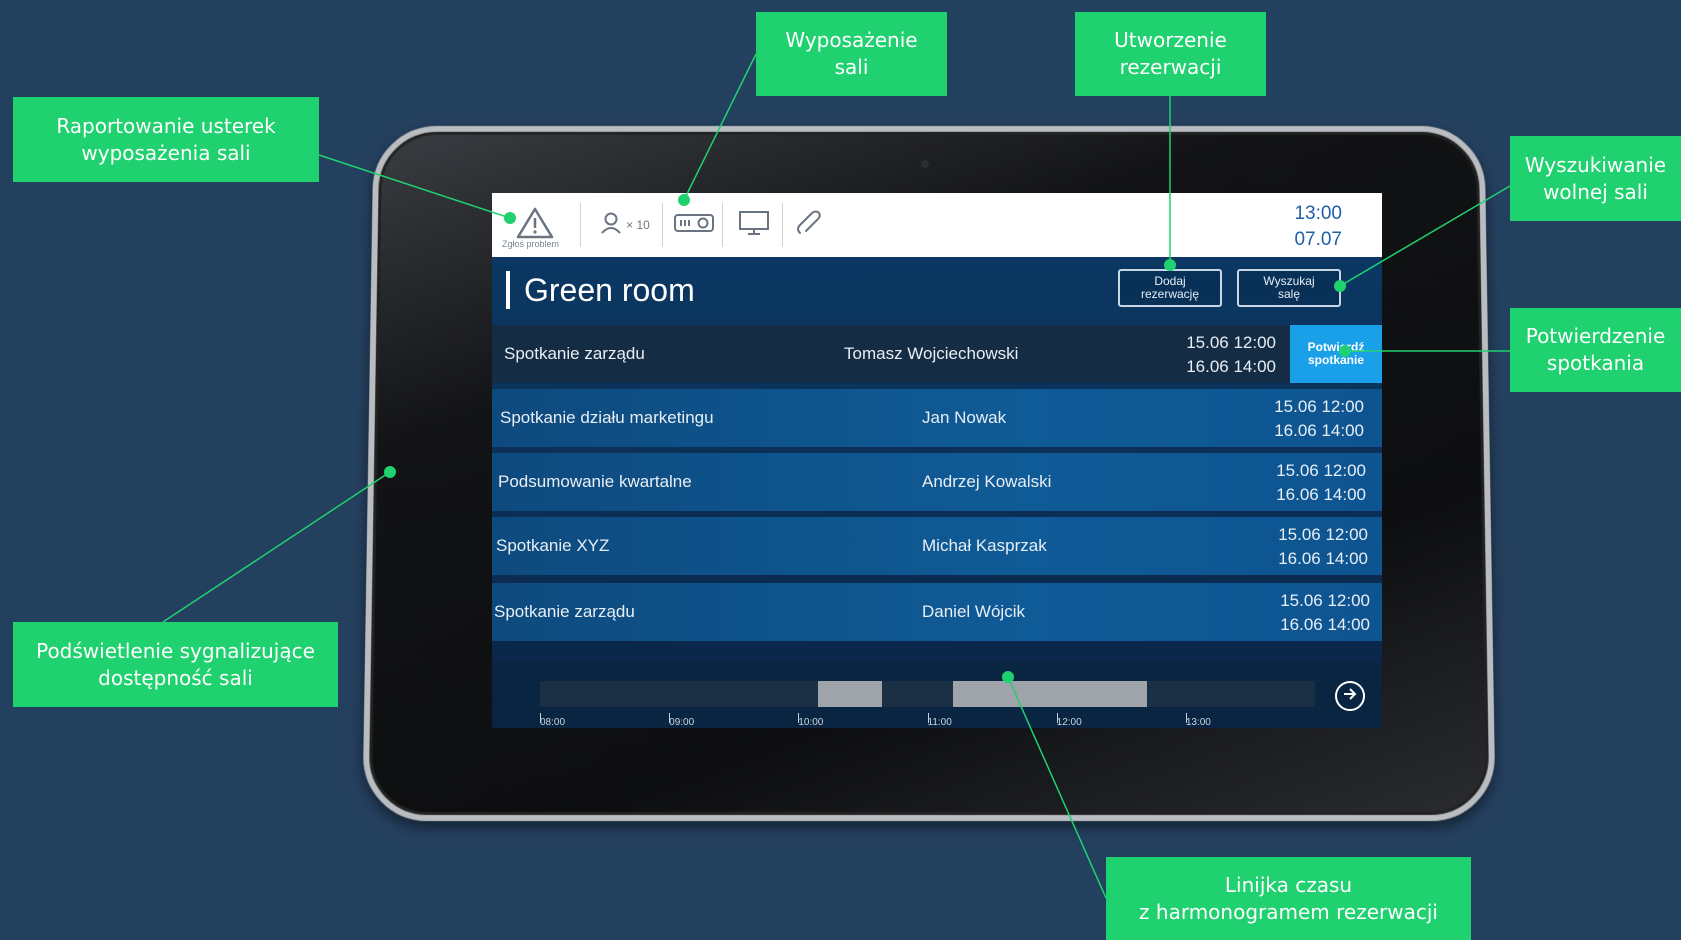  What do you see at coordinates (175, 650) in the screenshot?
I see `callout-backlight-line1: Podświetlenie sygnalizujące` at bounding box center [175, 650].